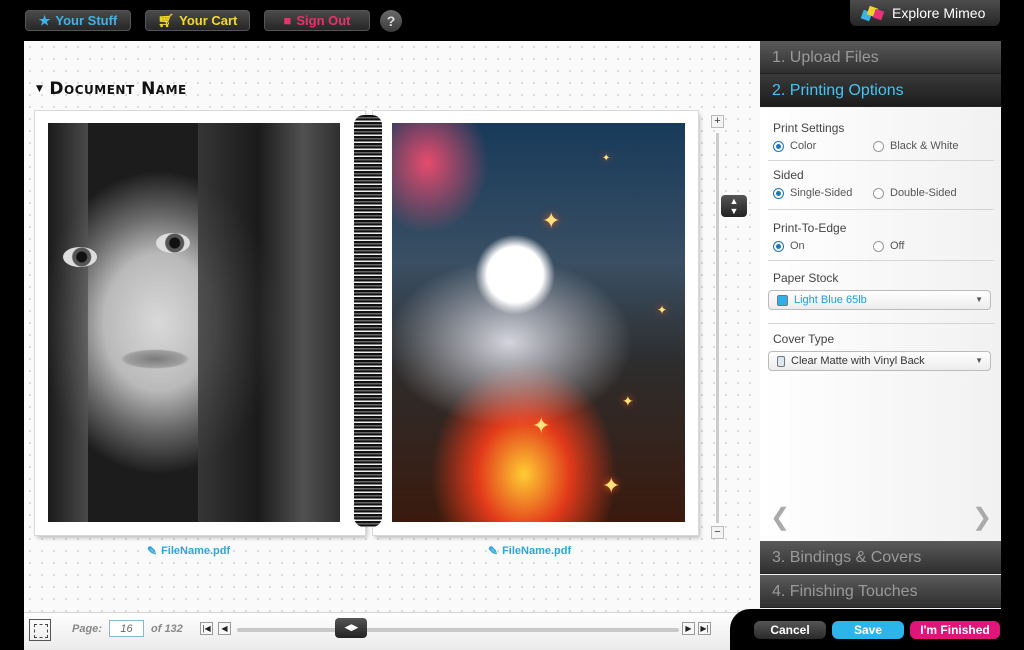  What do you see at coordinates (118, 89) in the screenshot?
I see `document-name: Document Name` at bounding box center [118, 89].